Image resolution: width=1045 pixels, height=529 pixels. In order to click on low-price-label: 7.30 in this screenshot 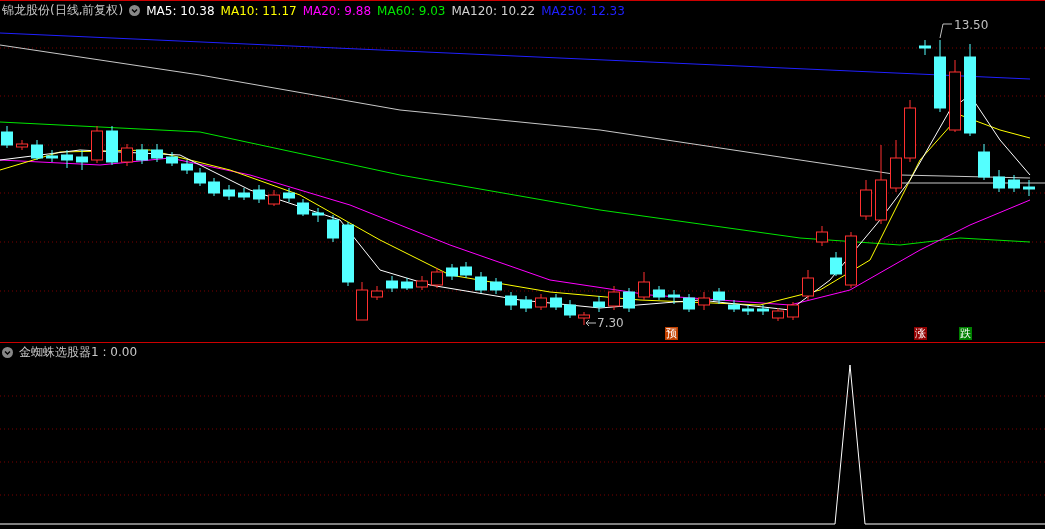, I will do `click(610, 323)`.